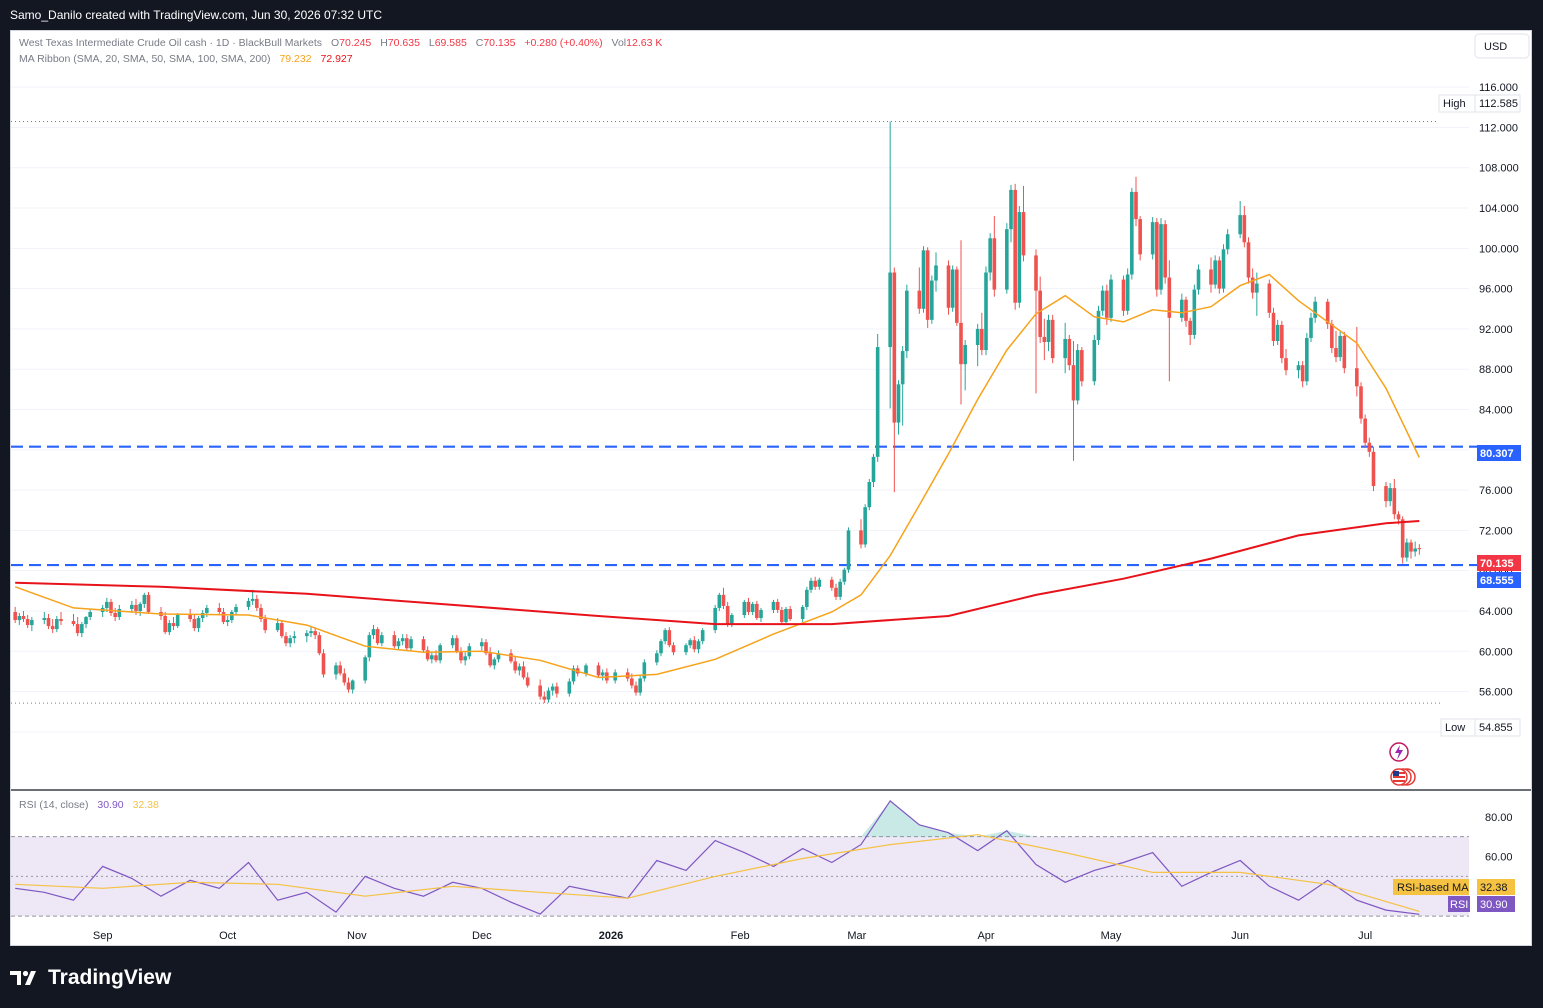  I want to click on lightning-icon, so click(1399, 752).